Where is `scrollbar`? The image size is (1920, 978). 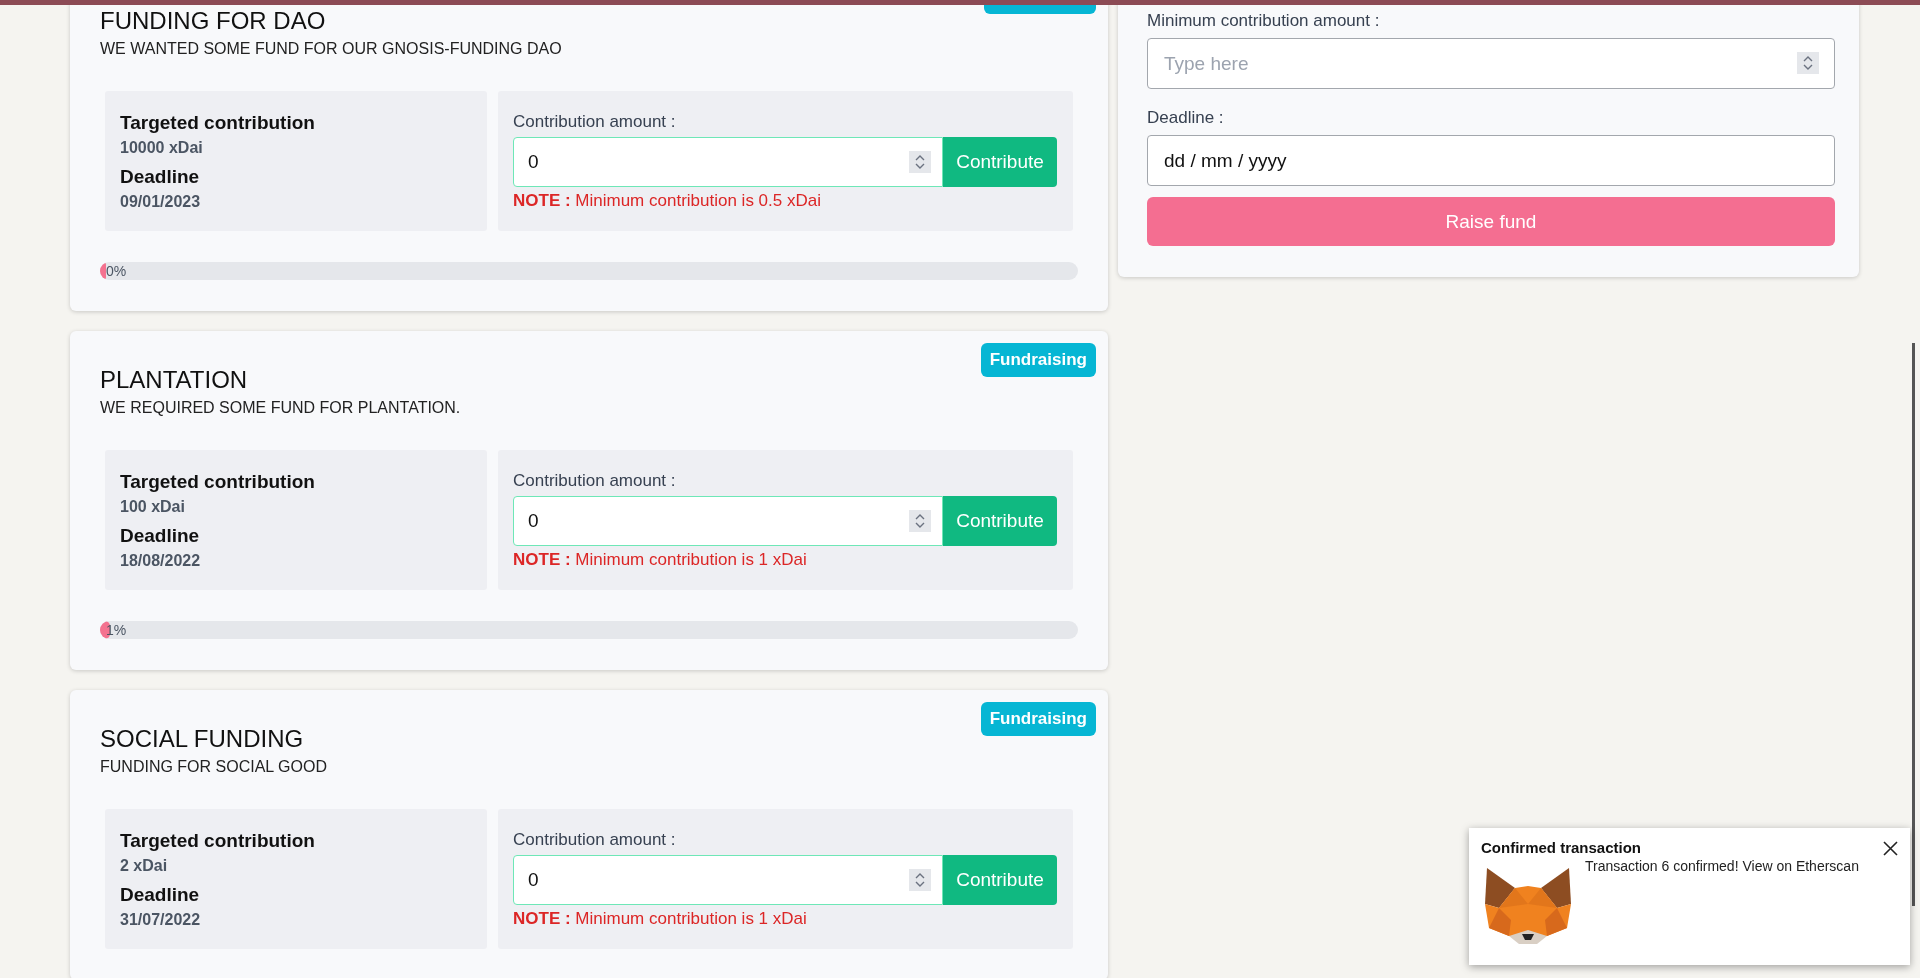 scrollbar is located at coordinates (1913, 624).